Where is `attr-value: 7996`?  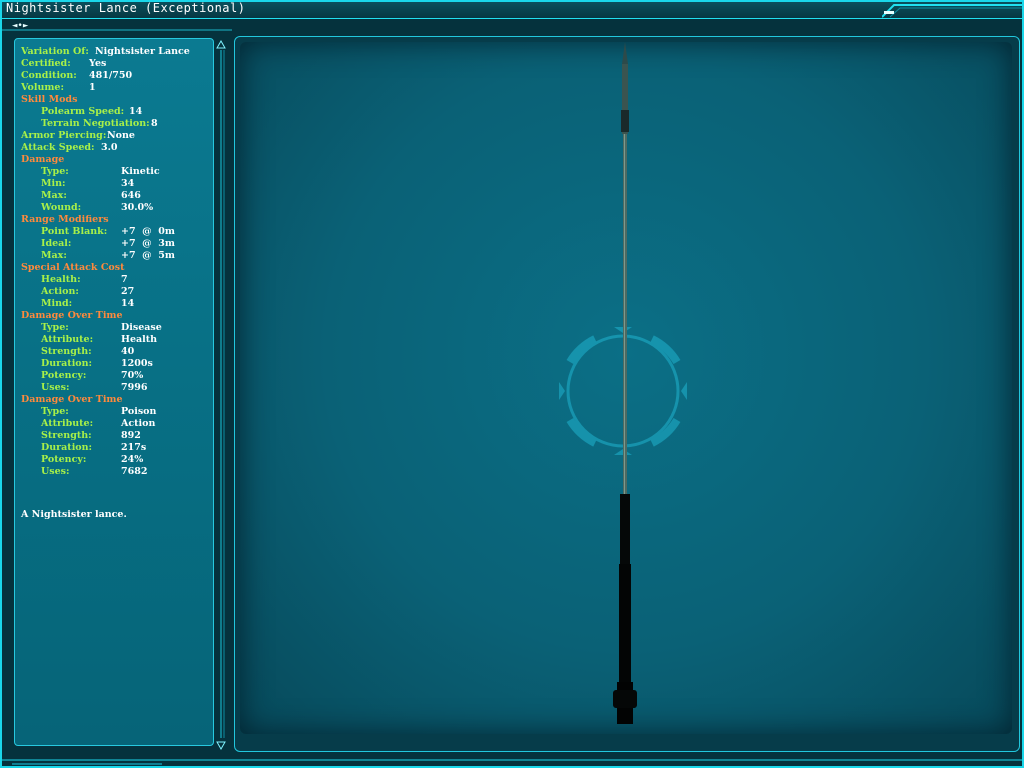 attr-value: 7996 is located at coordinates (134, 387).